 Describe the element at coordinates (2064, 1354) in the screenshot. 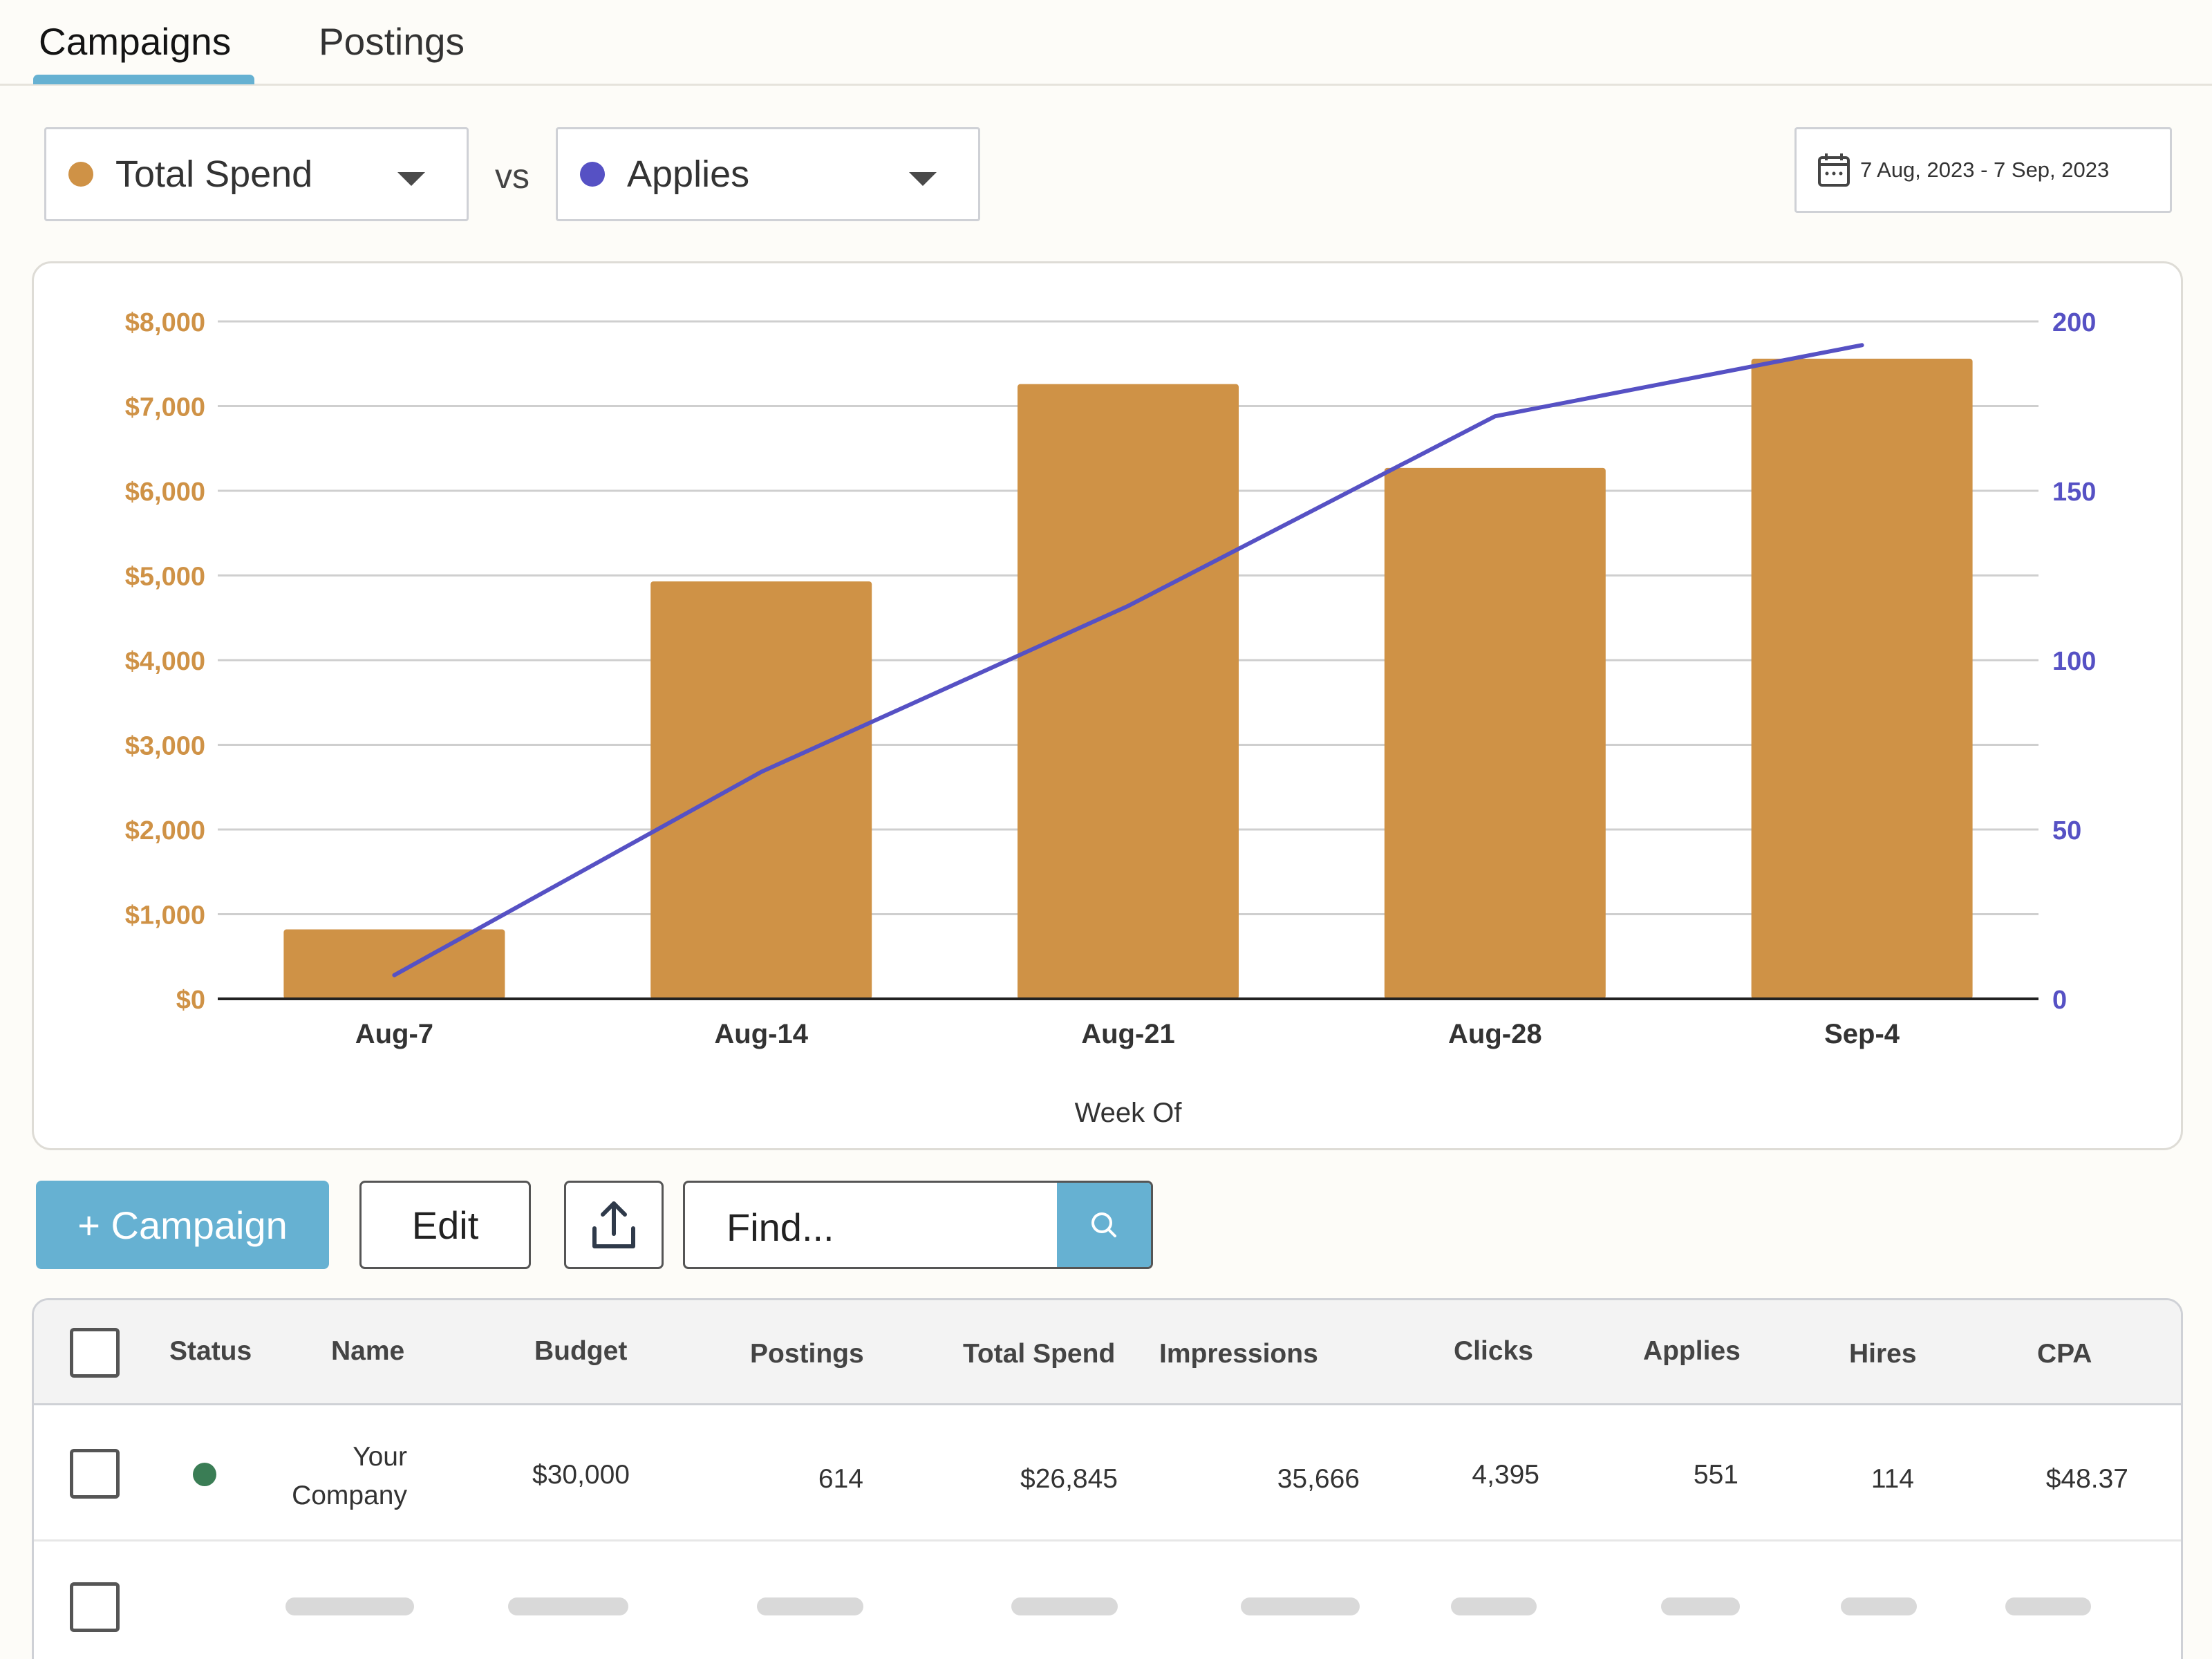

I see `column-header-cpa: CPA` at that location.